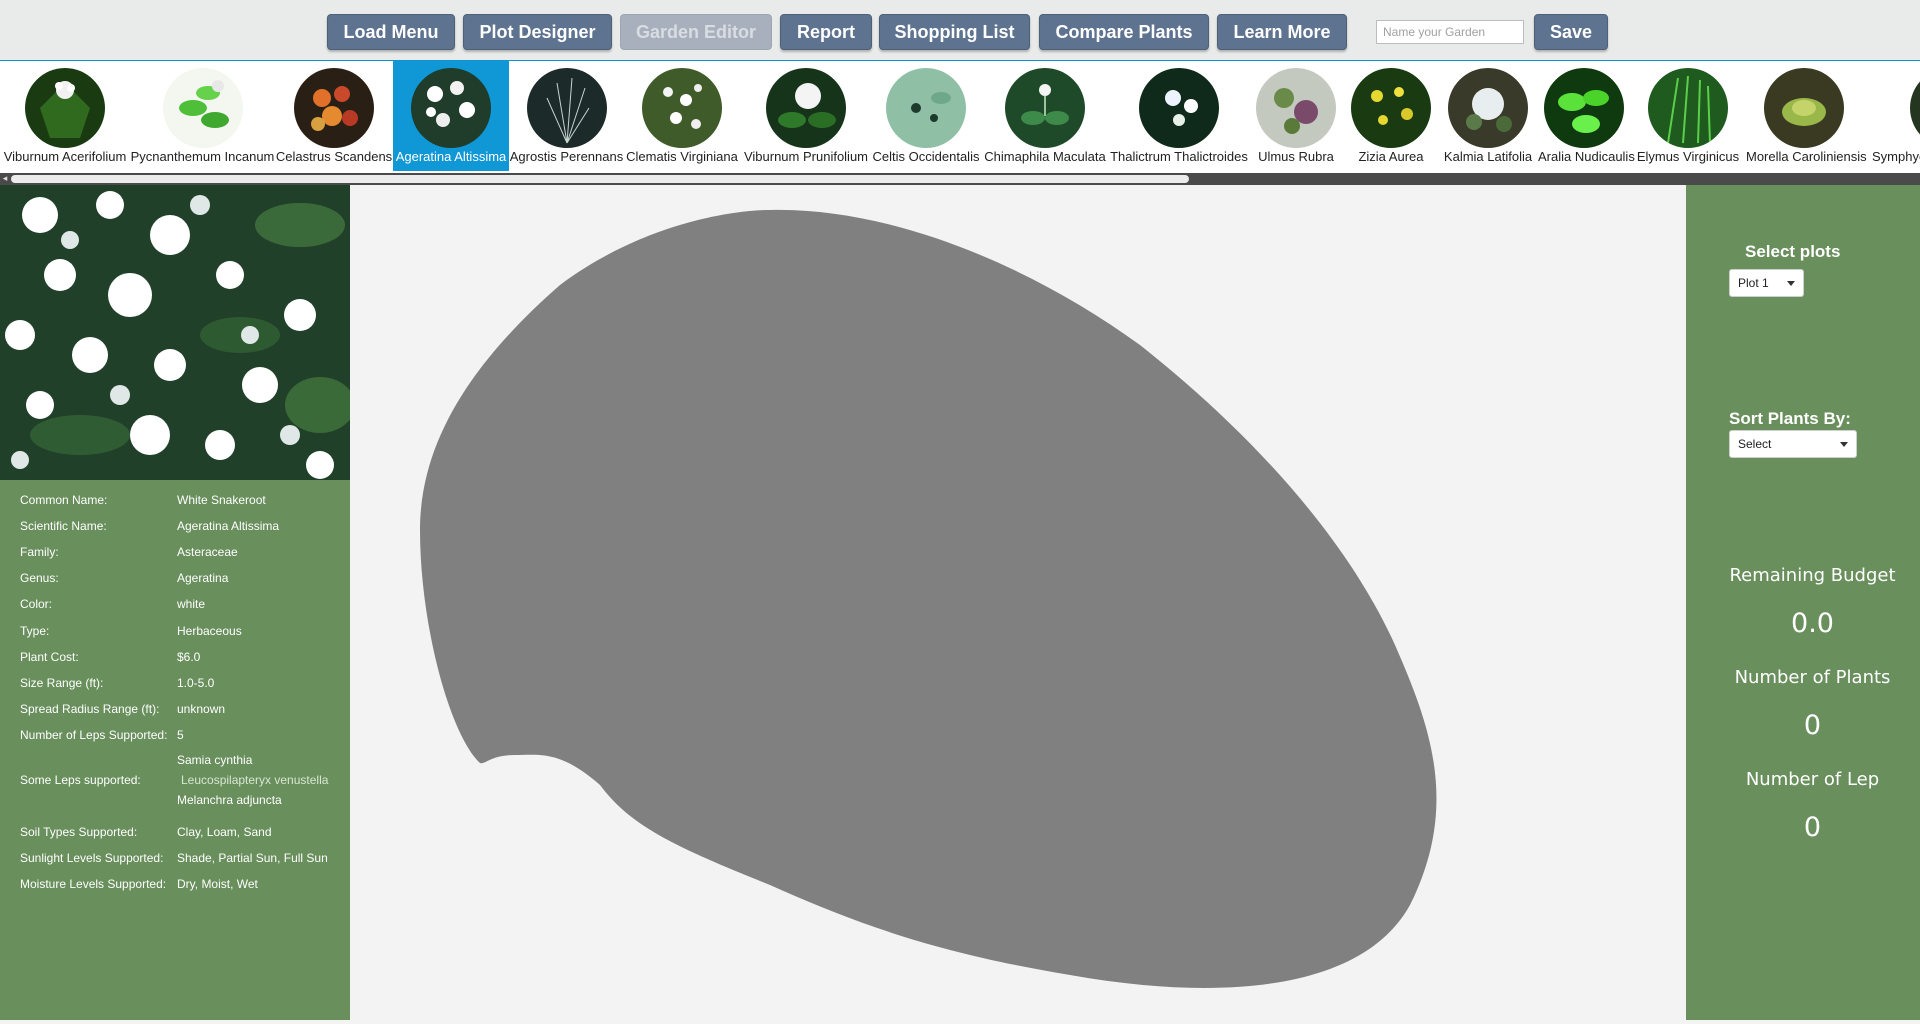 The height and width of the screenshot is (1024, 1920). Describe the element at coordinates (600, 179) in the screenshot. I see `scrollbar-thumb` at that location.